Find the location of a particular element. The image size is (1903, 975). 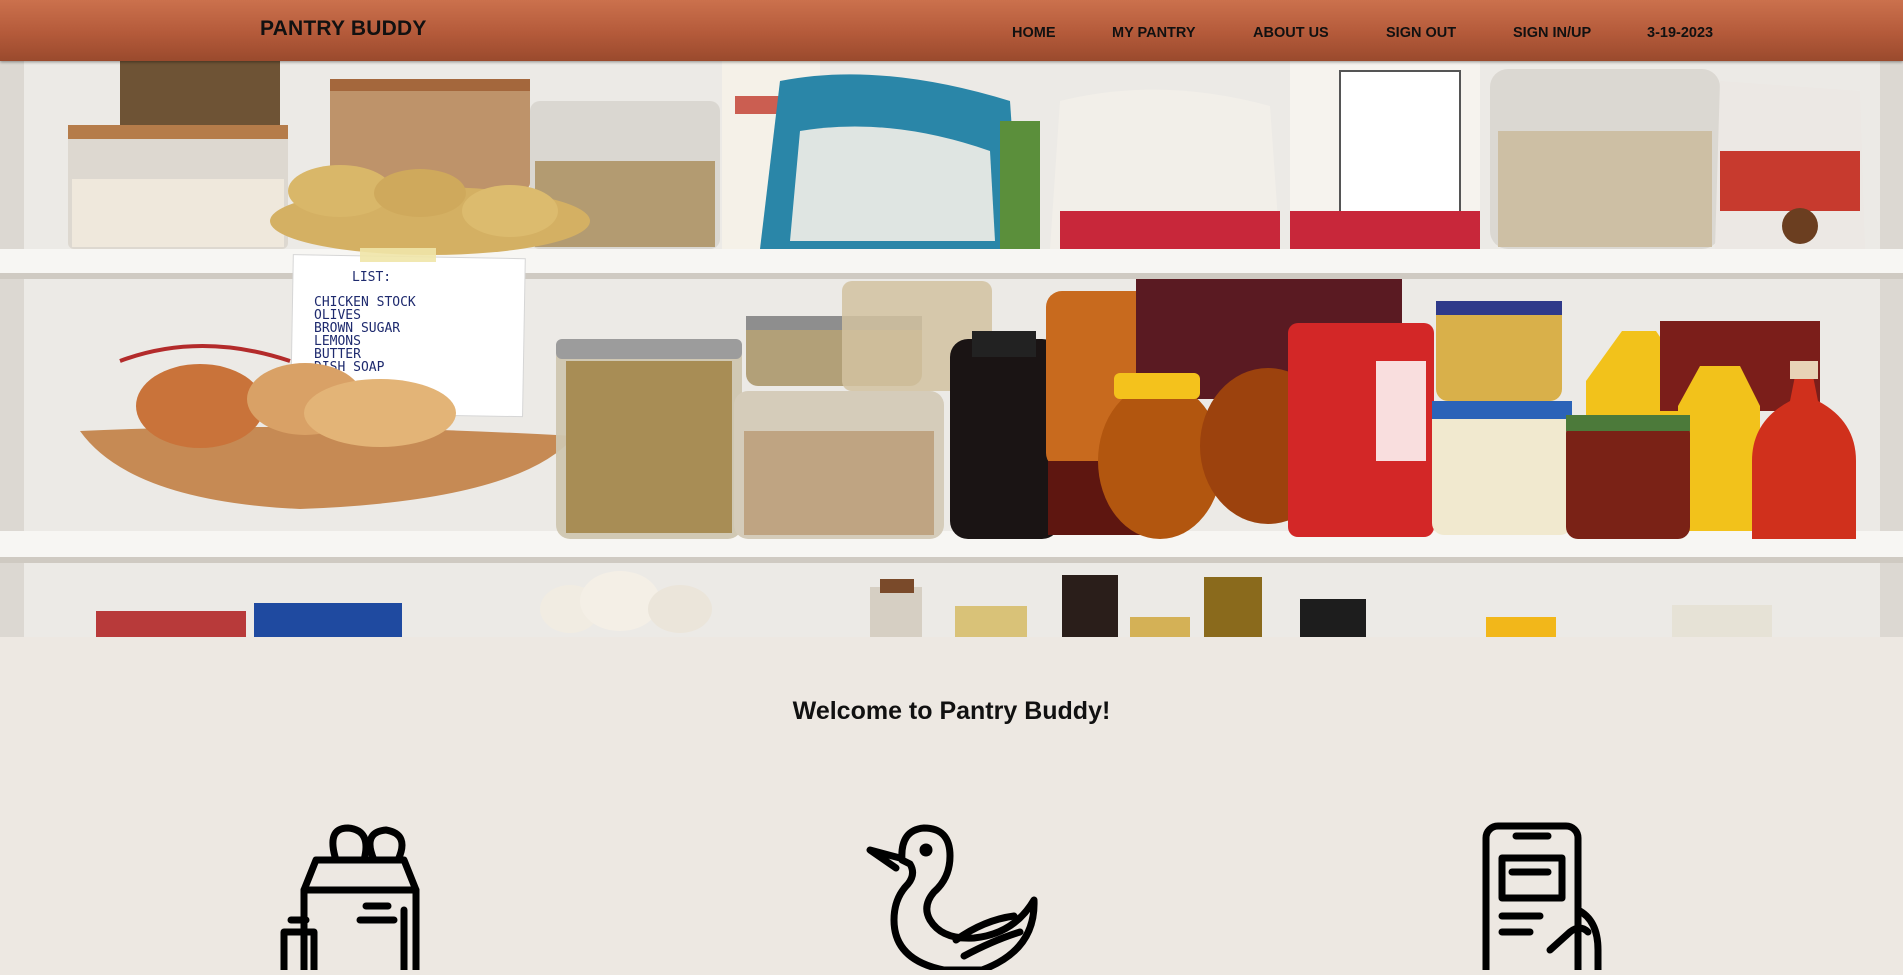

nav-about-us: ABOUT US is located at coordinates (1291, 33).